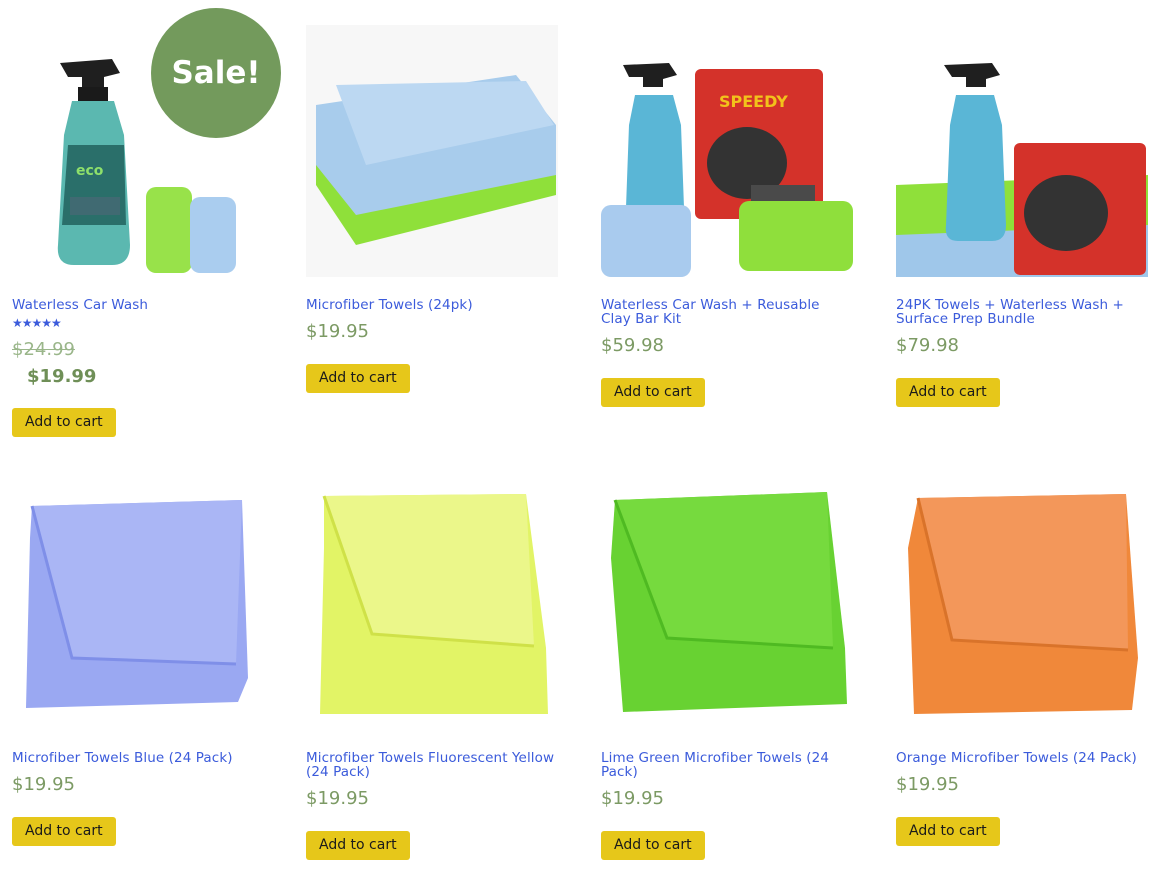 This screenshot has width=1160, height=875. I want to click on price-sale: $19.99, so click(62, 376).